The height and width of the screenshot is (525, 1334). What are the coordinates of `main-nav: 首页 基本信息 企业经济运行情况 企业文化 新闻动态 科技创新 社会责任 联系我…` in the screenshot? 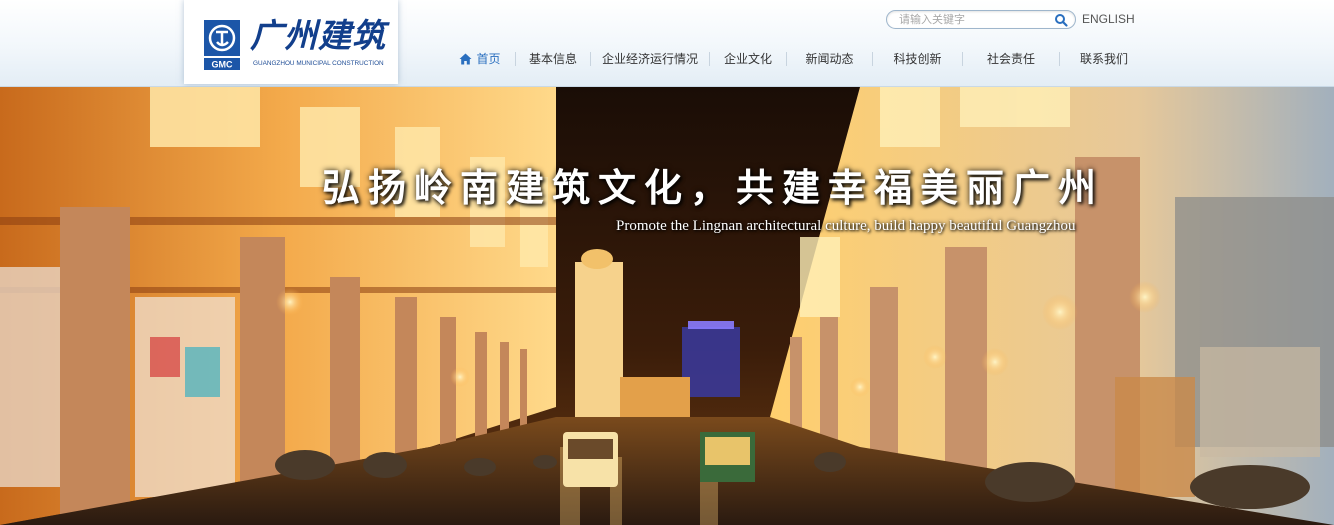 It's located at (796, 59).